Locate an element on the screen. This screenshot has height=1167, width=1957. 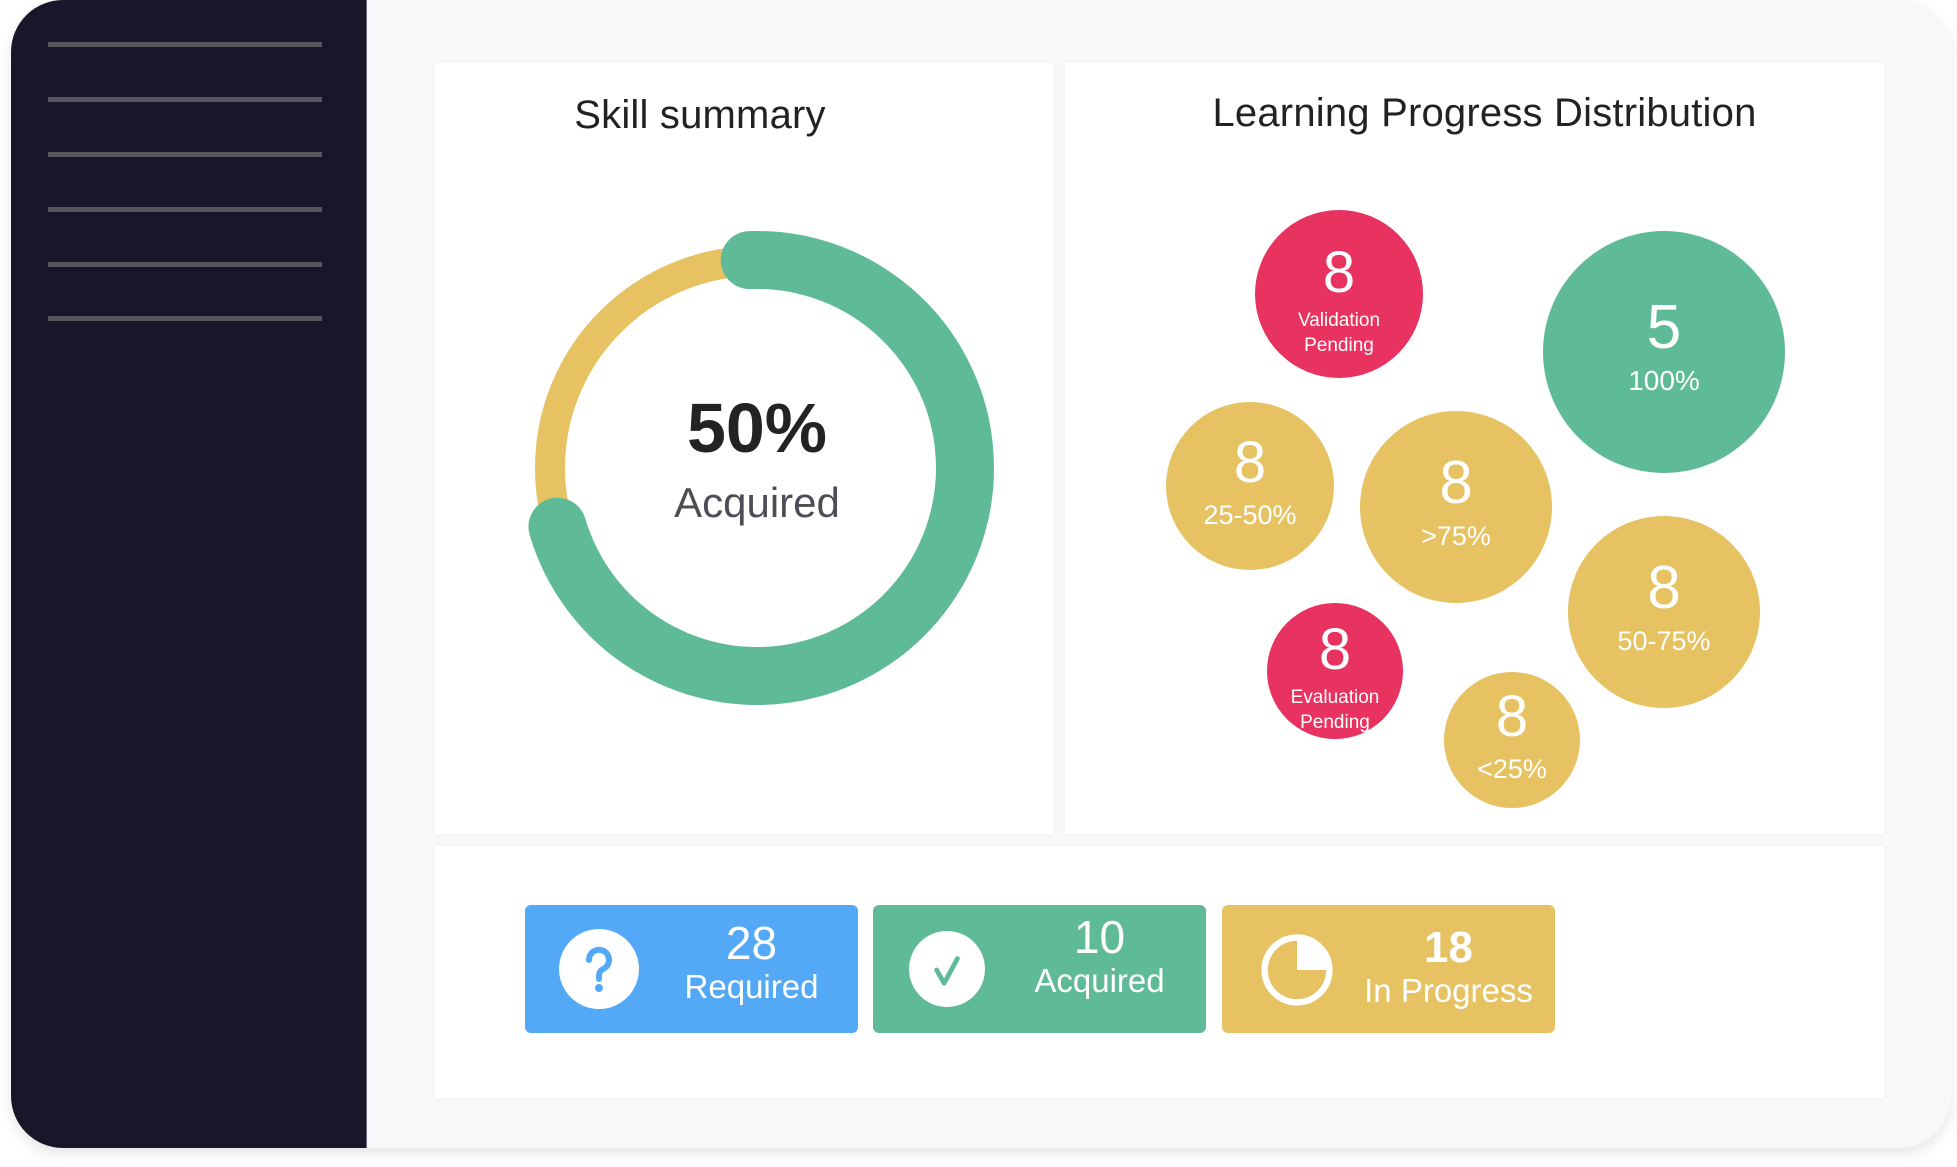
stat-value: 18 is located at coordinates (1448, 947).